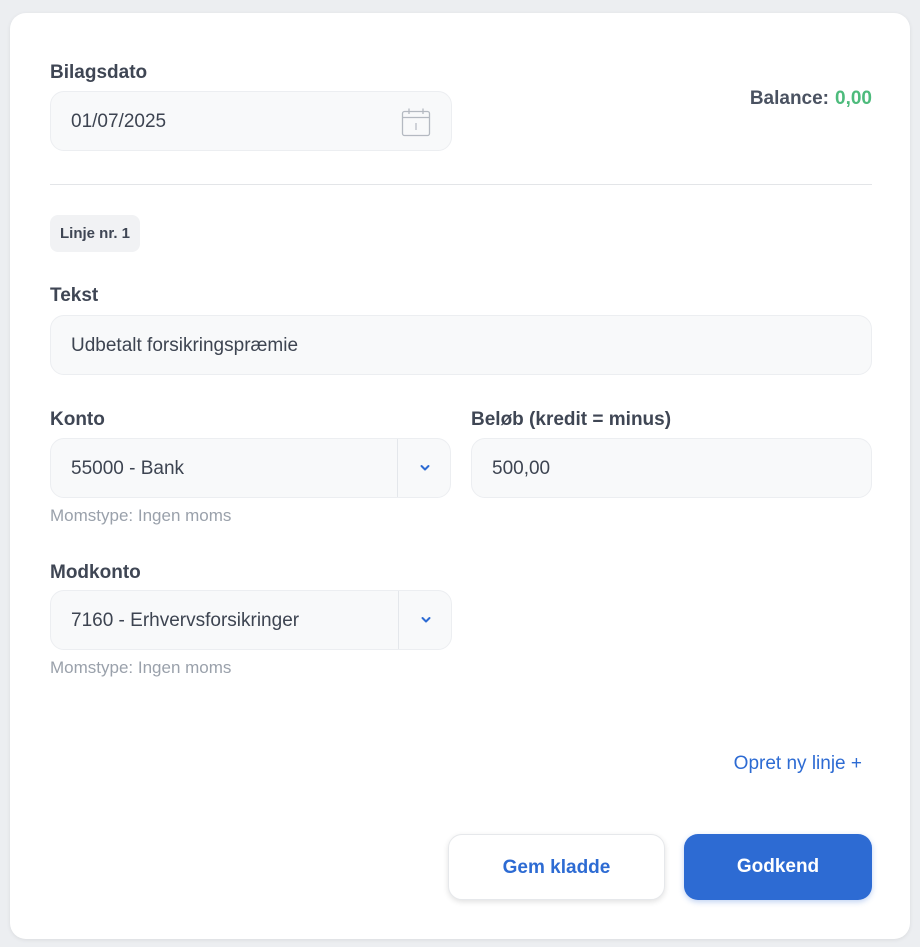 Image resolution: width=920 pixels, height=947 pixels. What do you see at coordinates (461, 184) in the screenshot?
I see `section-divider` at bounding box center [461, 184].